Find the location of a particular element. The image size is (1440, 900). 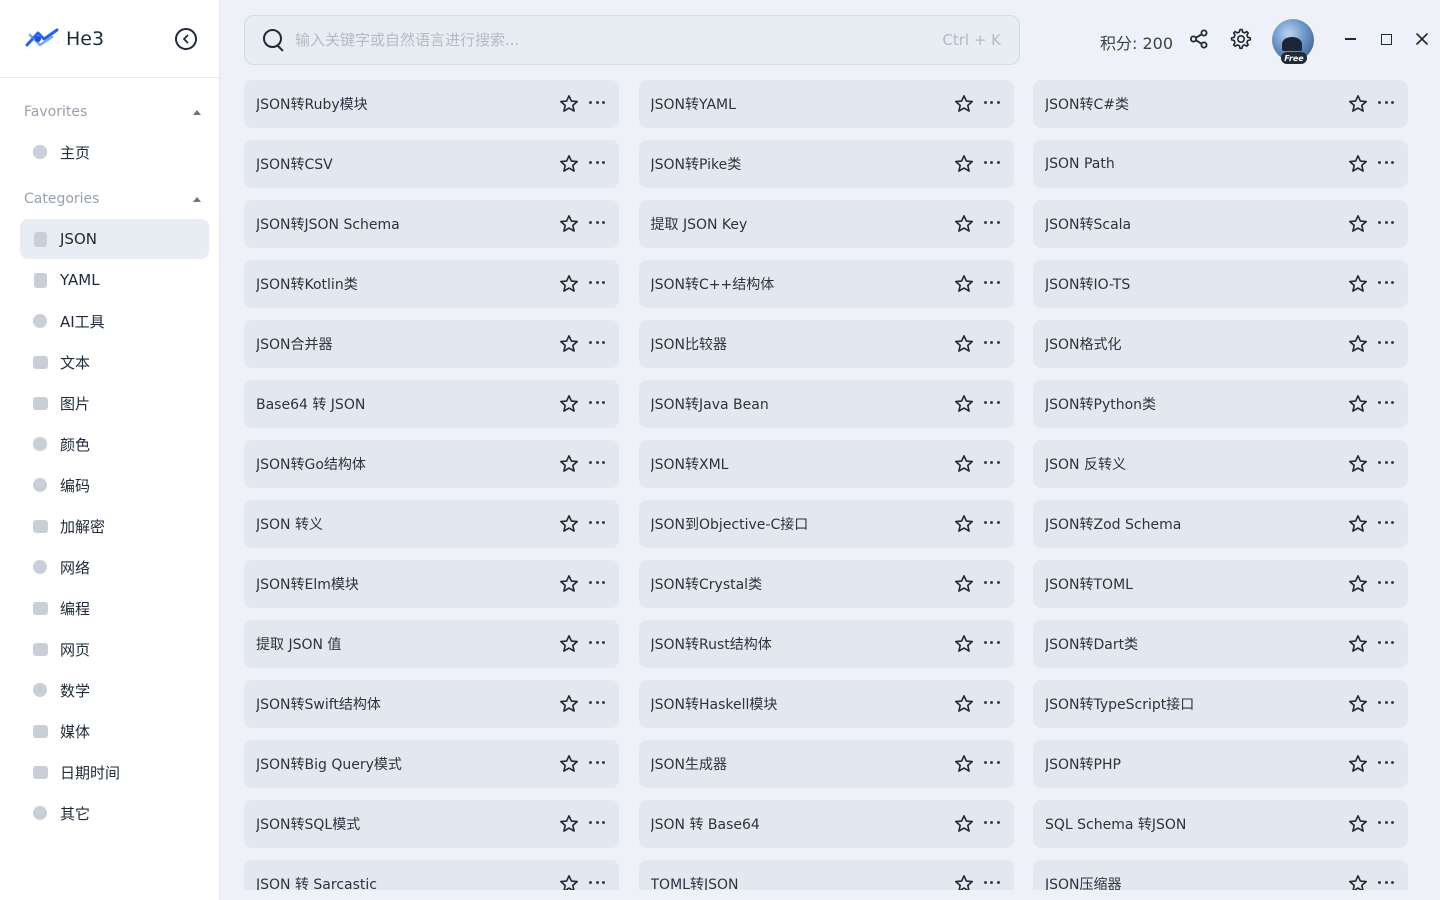

tool-card: JSON转Haskell模块 is located at coordinates (826, 704).